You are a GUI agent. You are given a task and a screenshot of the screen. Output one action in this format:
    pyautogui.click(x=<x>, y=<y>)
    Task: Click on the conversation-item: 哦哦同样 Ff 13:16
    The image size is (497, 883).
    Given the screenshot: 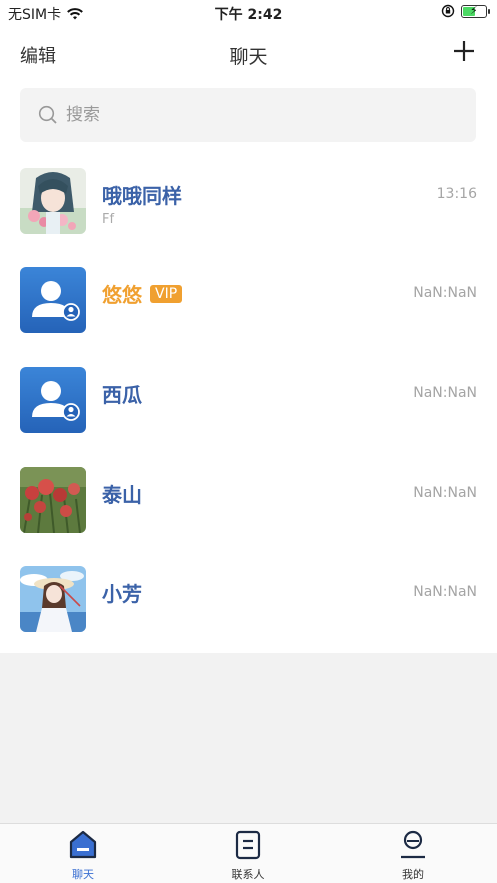 What is the action you would take?
    pyautogui.click(x=248, y=218)
    